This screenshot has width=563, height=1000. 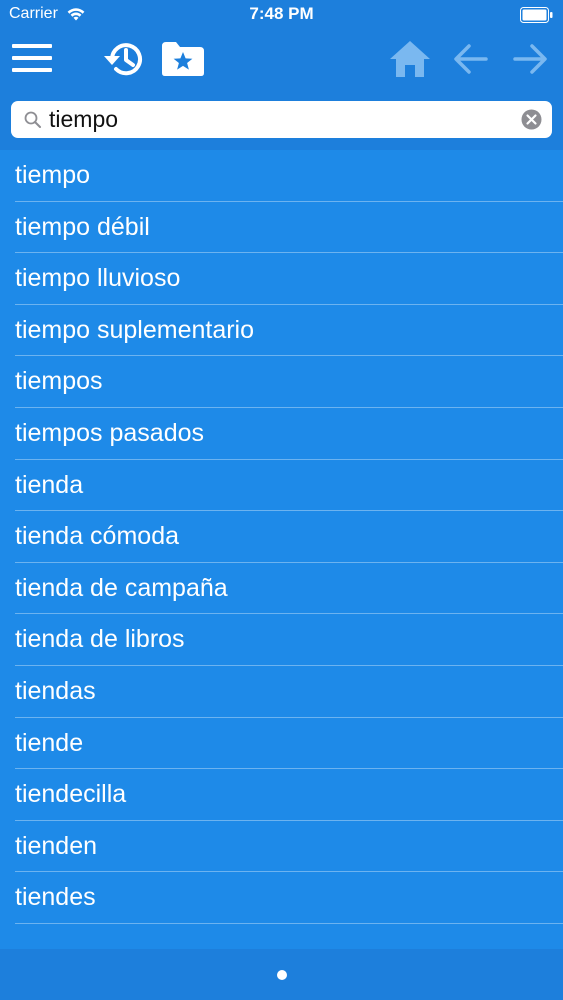 I want to click on list-item-label: tiendecilla, so click(x=71, y=794).